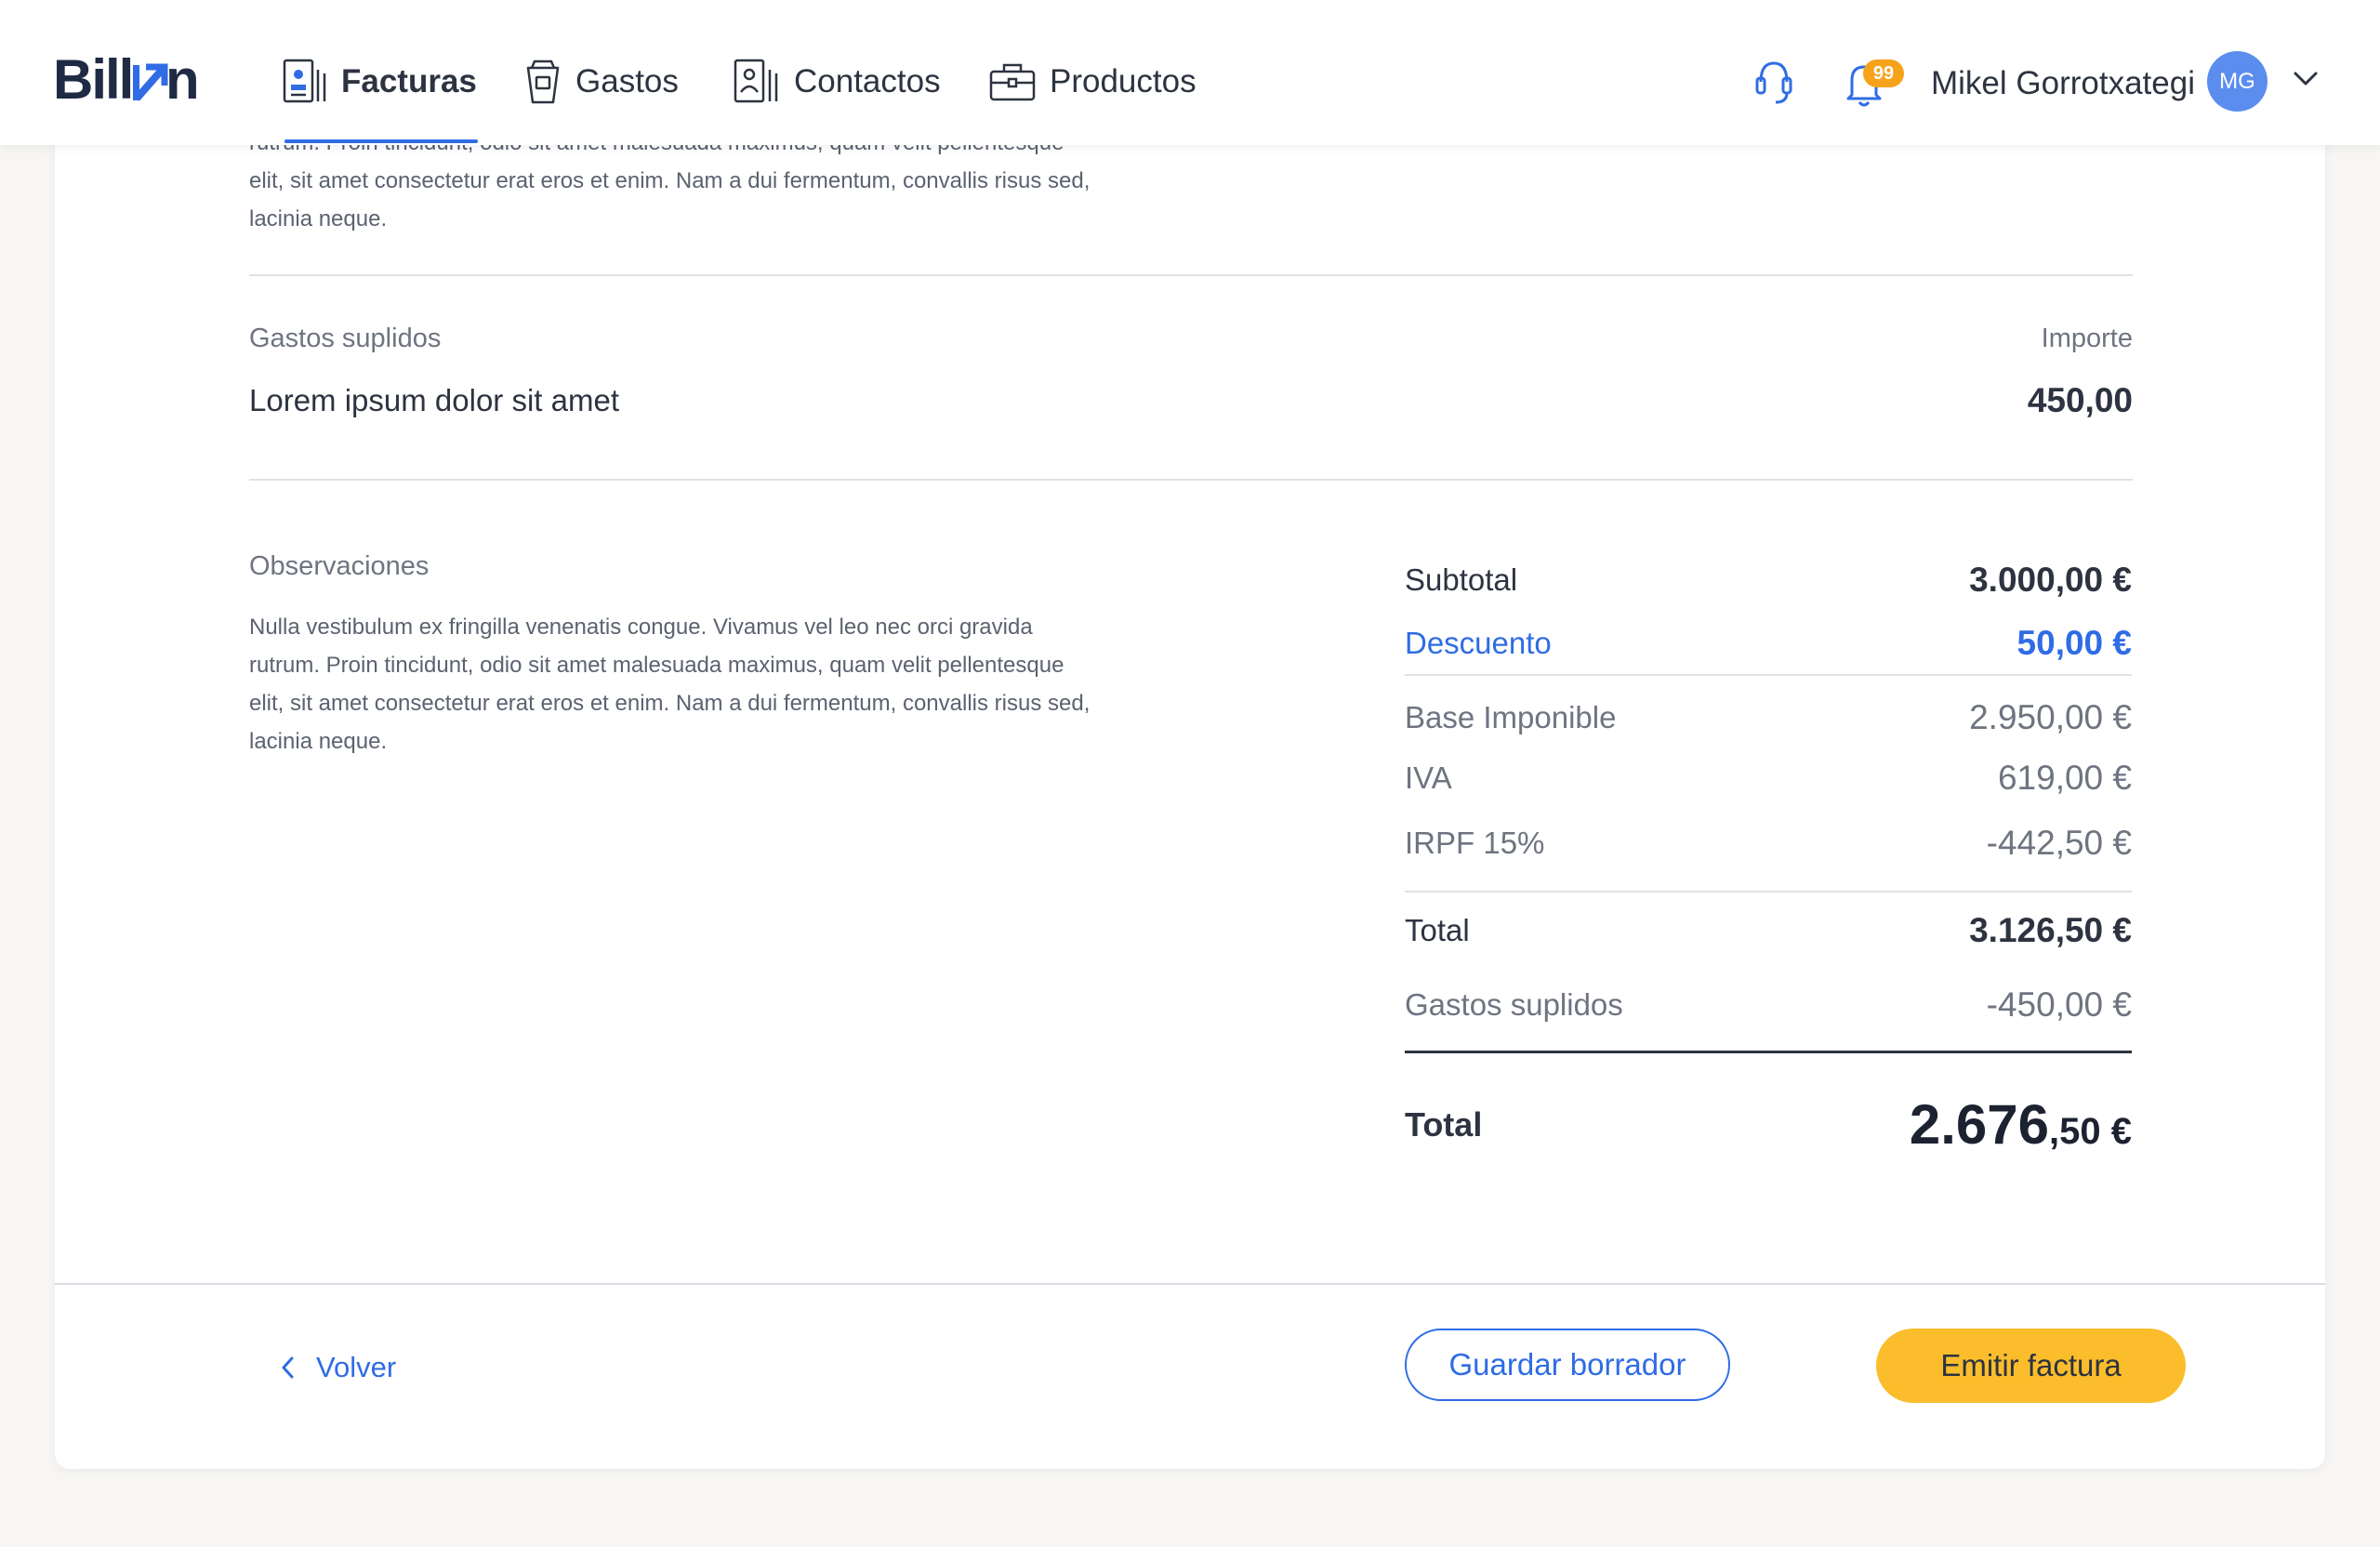  Describe the element at coordinates (1567, 1365) in the screenshot. I see `save-draft-button: Guardar borrador` at that location.